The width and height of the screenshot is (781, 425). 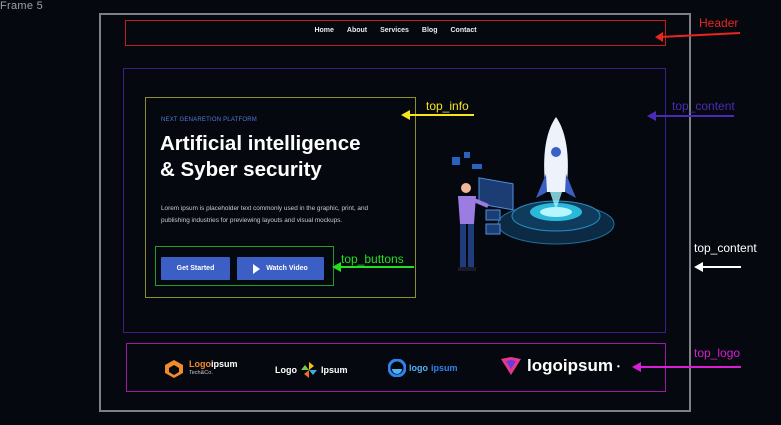 What do you see at coordinates (511, 366) in the screenshot?
I see `heart-shield-logo-icon` at bounding box center [511, 366].